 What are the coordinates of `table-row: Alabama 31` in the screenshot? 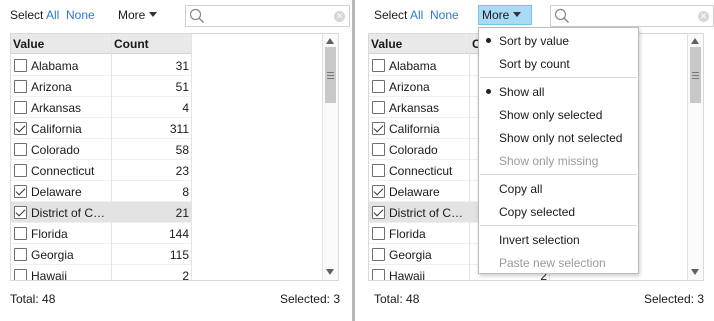 It's located at (101, 65).